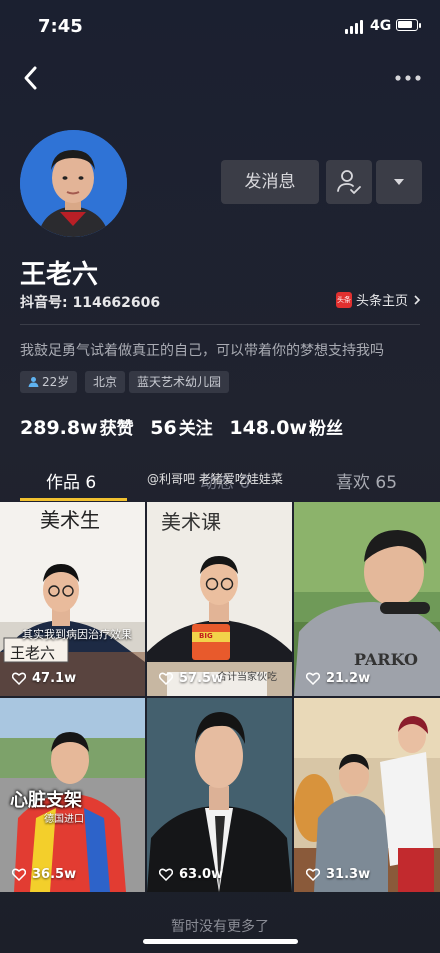 This screenshot has height=953, width=440. What do you see at coordinates (73, 183) in the screenshot?
I see `avatar` at bounding box center [73, 183].